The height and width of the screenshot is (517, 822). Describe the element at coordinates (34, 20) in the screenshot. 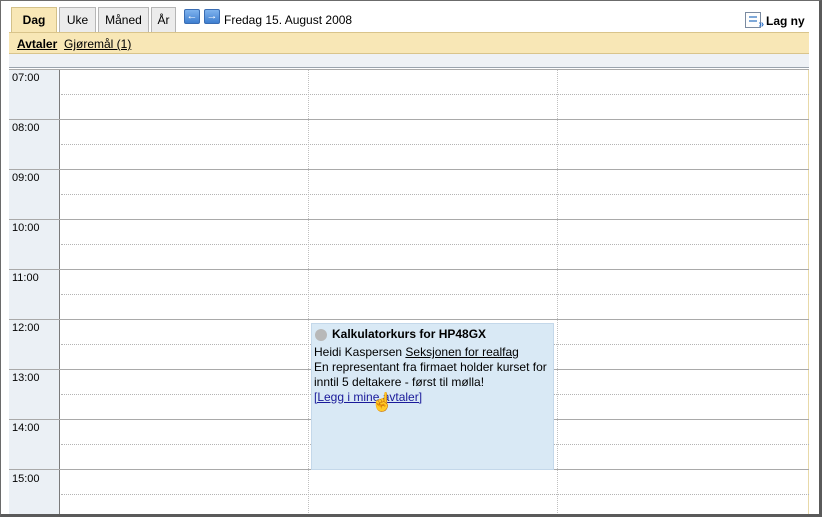

I see `tab-day: Dag` at that location.